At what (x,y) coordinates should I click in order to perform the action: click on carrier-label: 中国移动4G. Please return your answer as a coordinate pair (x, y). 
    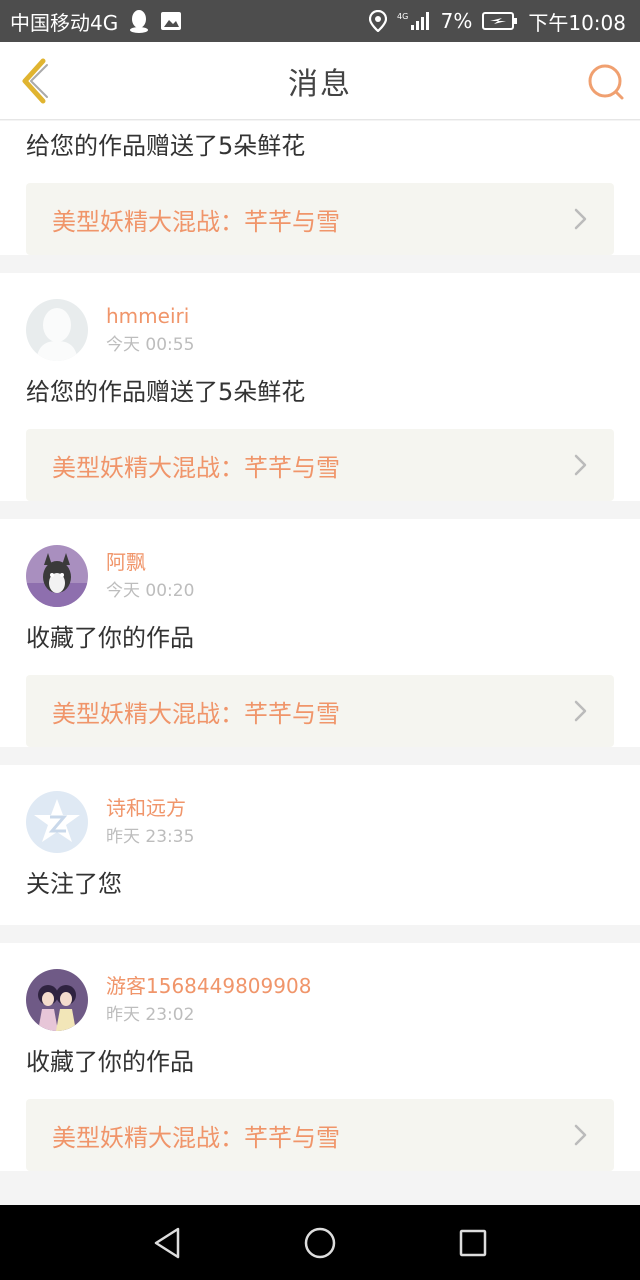
    Looking at the image, I should click on (64, 22).